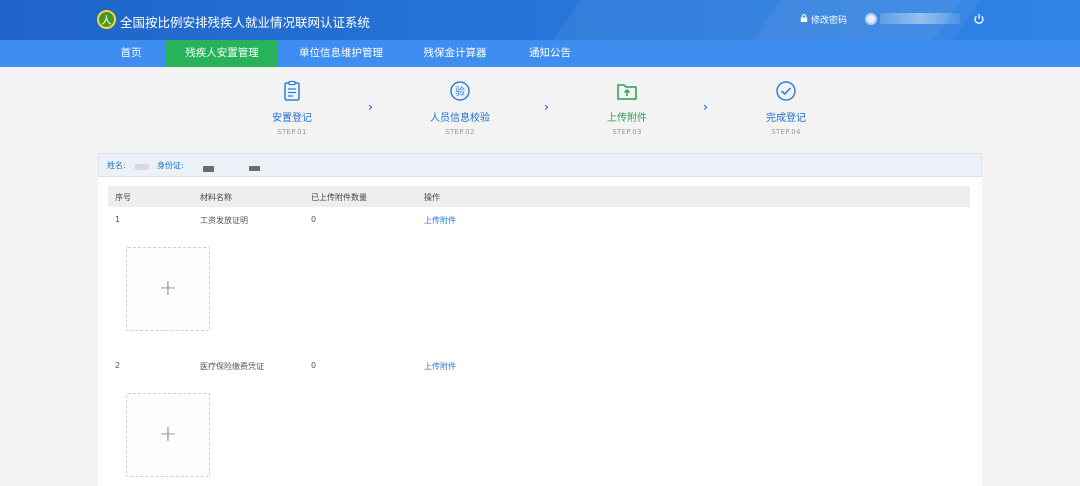 This screenshot has height=486, width=1080. Describe the element at coordinates (216, 197) in the screenshot. I see `column-header-material-name: 材料名称` at that location.